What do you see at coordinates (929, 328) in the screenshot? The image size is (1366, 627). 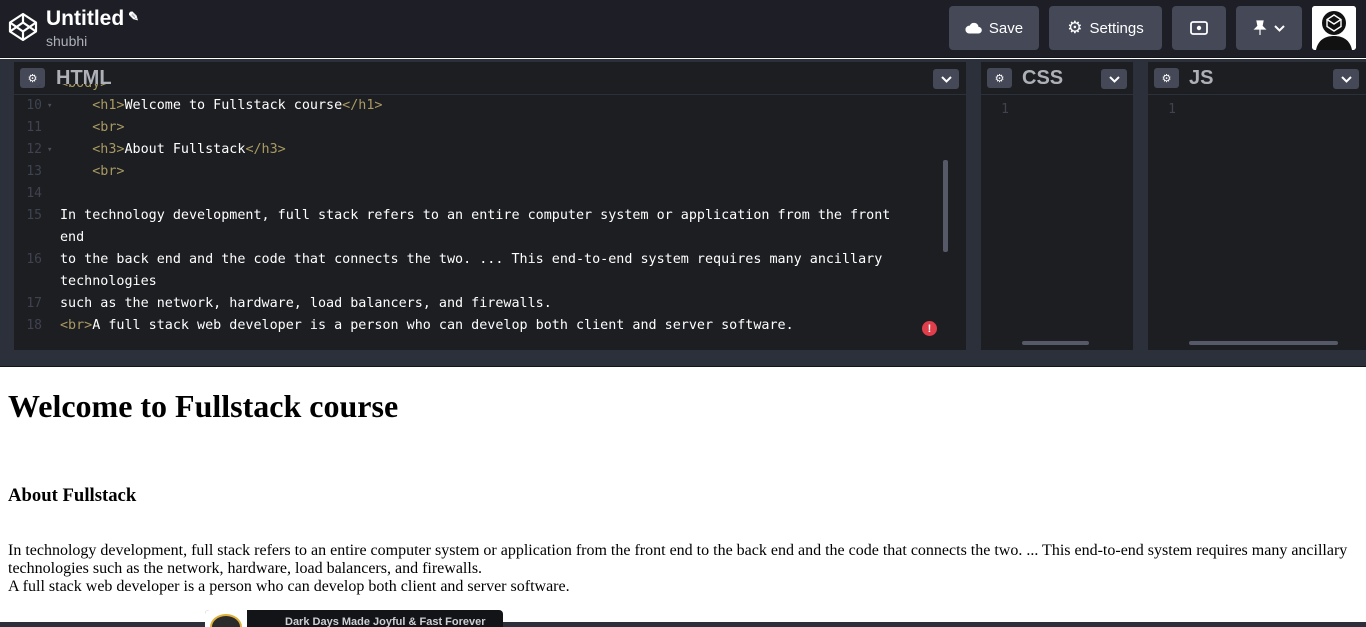 I see `error-icon: !` at bounding box center [929, 328].